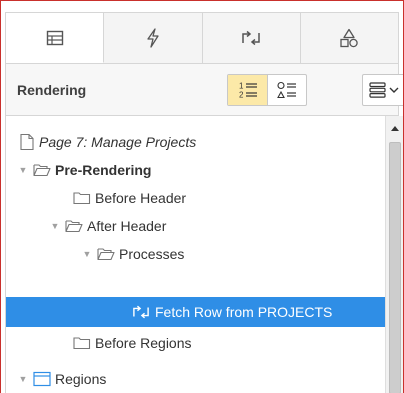 This screenshot has height=393, width=404. I want to click on svg-text: 2, so click(241, 95).